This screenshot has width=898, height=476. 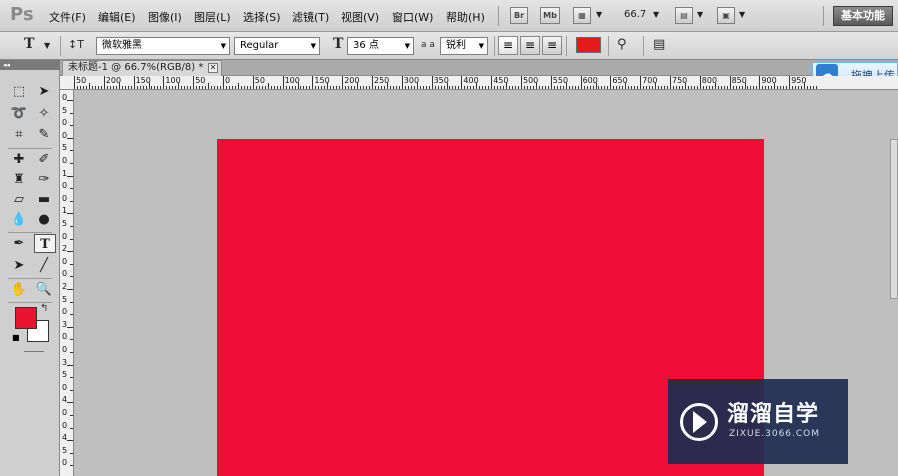 I want to click on default-colors-icon: ■, so click(x=16, y=337).